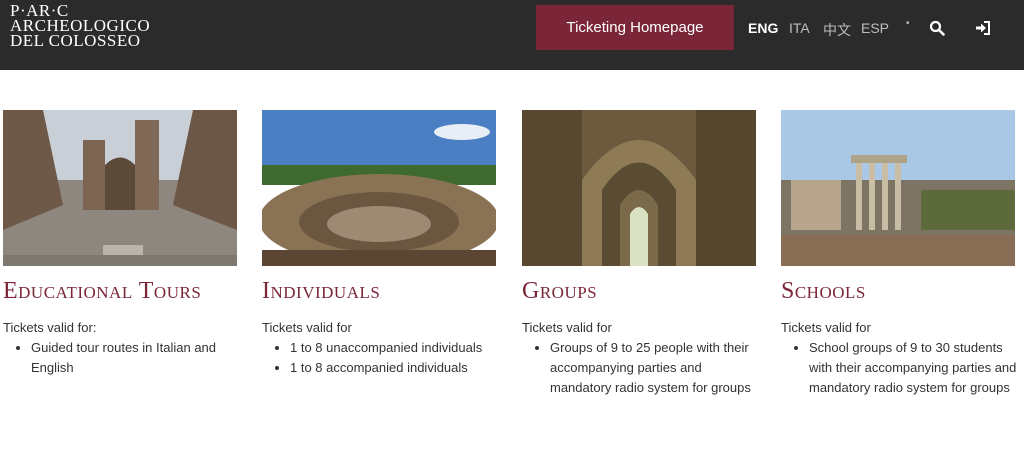 The width and height of the screenshot is (1024, 453). Describe the element at coordinates (102, 291) in the screenshot. I see `card-title: Educational Tours` at that location.